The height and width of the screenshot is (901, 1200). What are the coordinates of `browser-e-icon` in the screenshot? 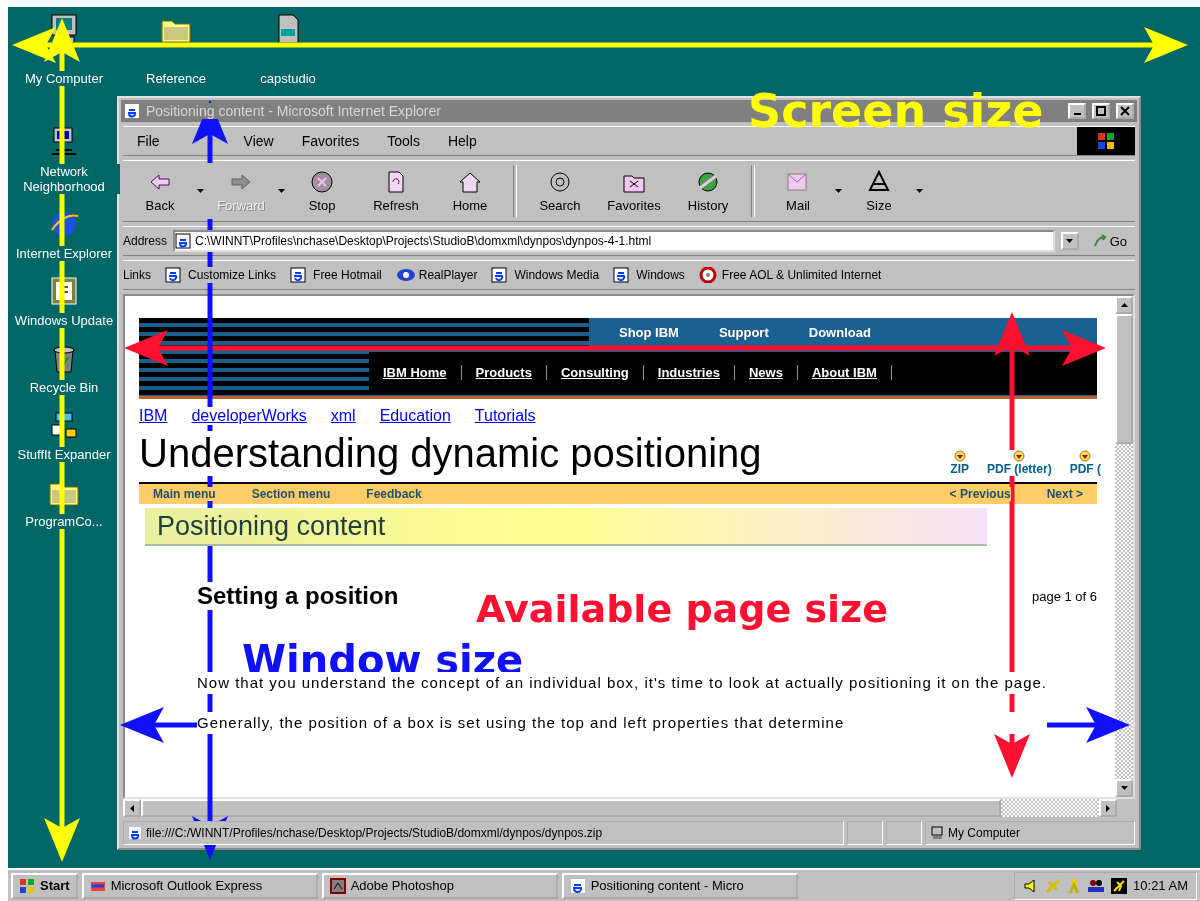 It's located at (132, 111).